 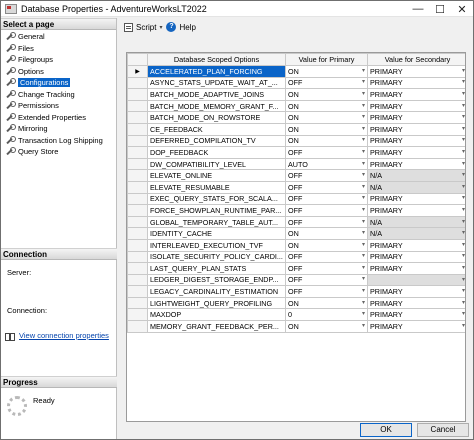 What do you see at coordinates (58, 37) in the screenshot?
I see `page-item-general: General` at bounding box center [58, 37].